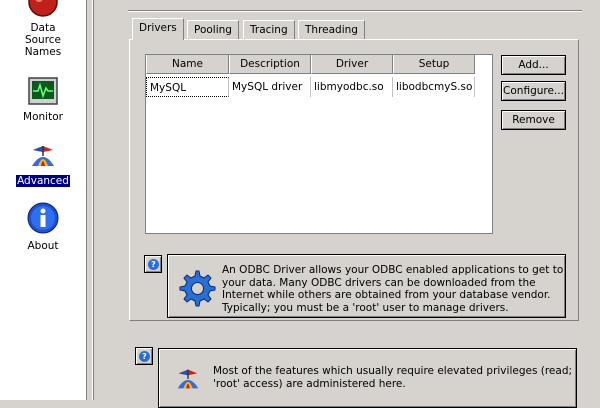  I want to click on monitor-icon, so click(43, 91).